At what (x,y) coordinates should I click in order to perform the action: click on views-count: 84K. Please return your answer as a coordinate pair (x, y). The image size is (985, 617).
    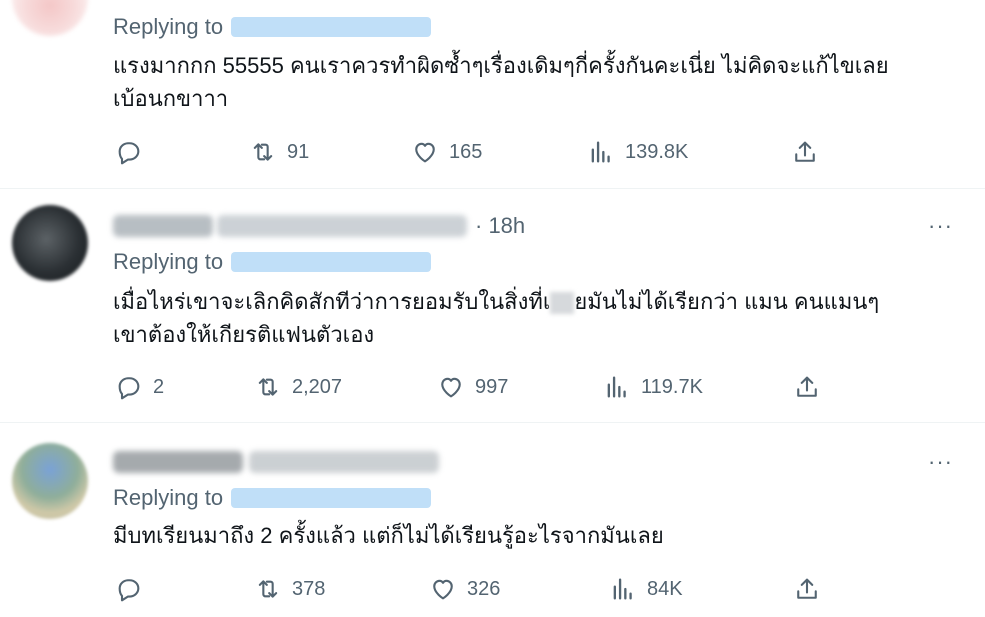
    Looking at the image, I should click on (665, 588).